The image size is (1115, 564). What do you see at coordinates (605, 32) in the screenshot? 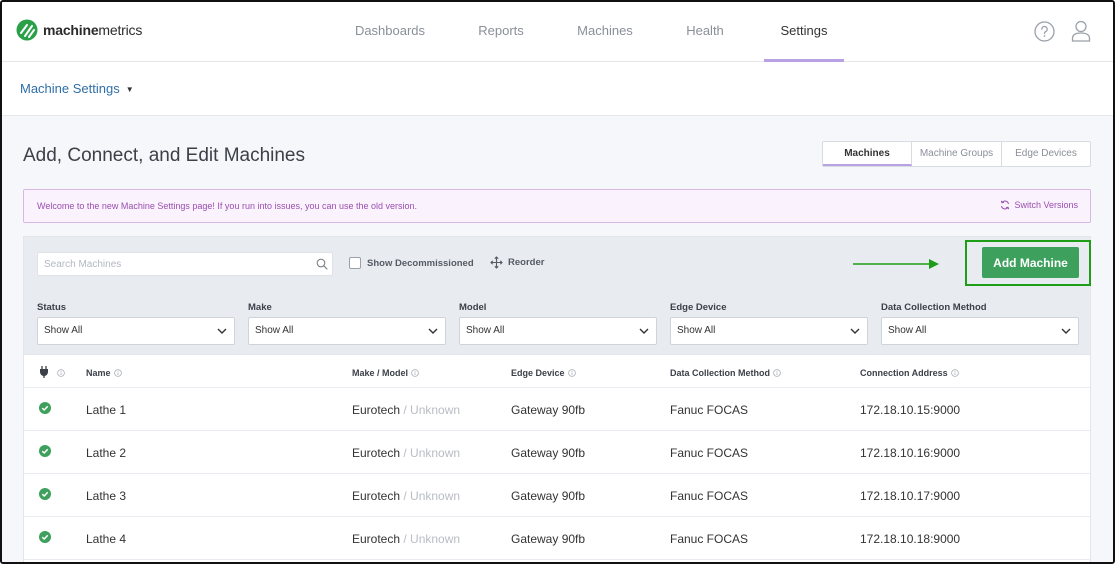
I see `nav-machines: Machines` at bounding box center [605, 32].